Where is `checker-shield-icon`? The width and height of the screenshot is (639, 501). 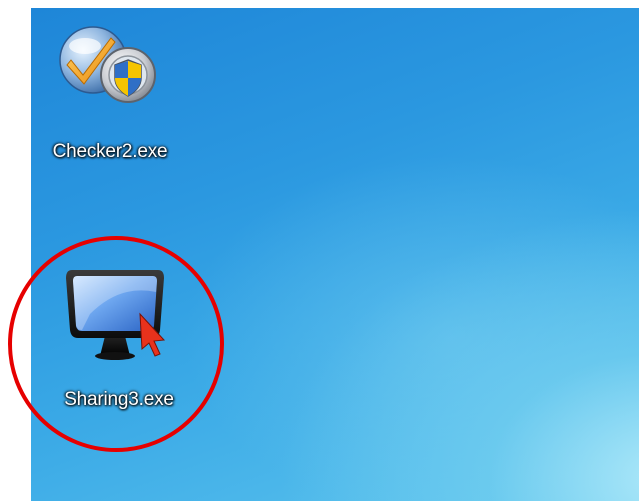
checker-shield-icon is located at coordinates (107, 64).